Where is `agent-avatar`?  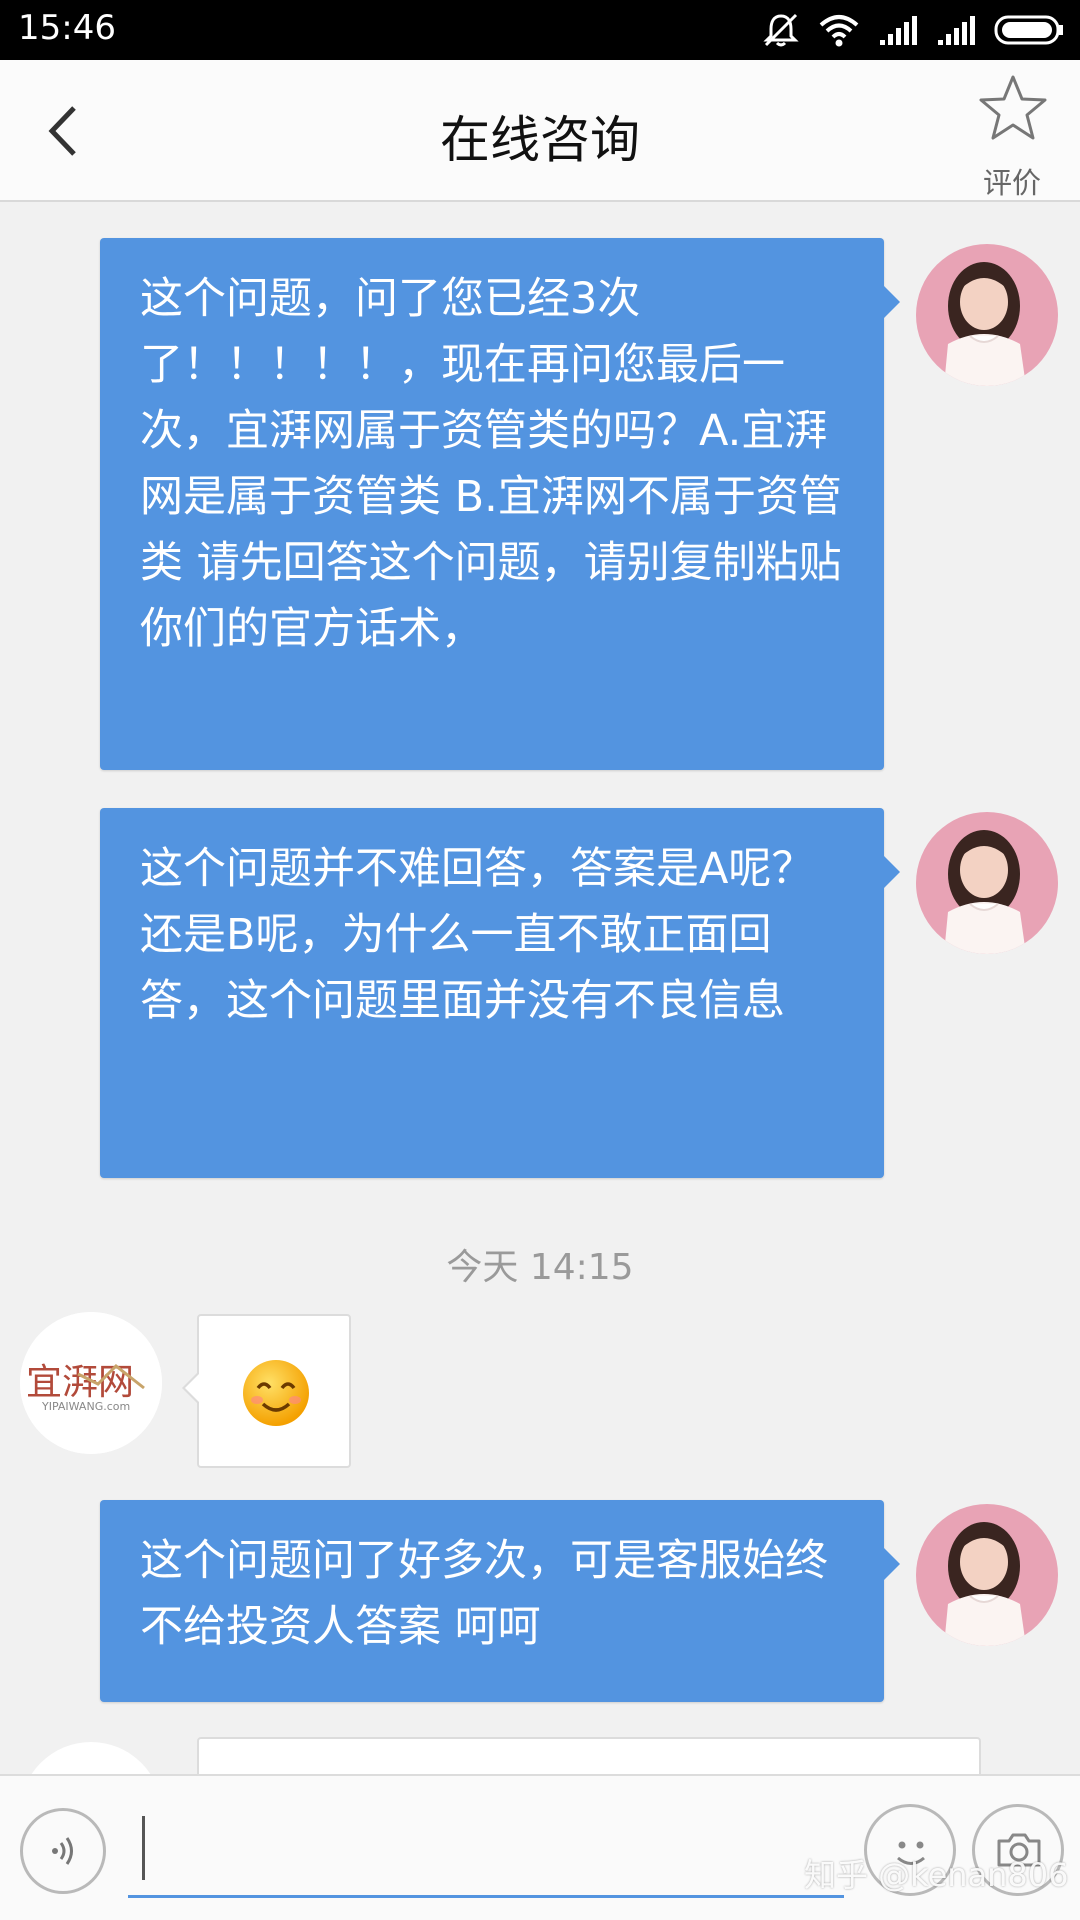
agent-avatar is located at coordinates (91, 1758).